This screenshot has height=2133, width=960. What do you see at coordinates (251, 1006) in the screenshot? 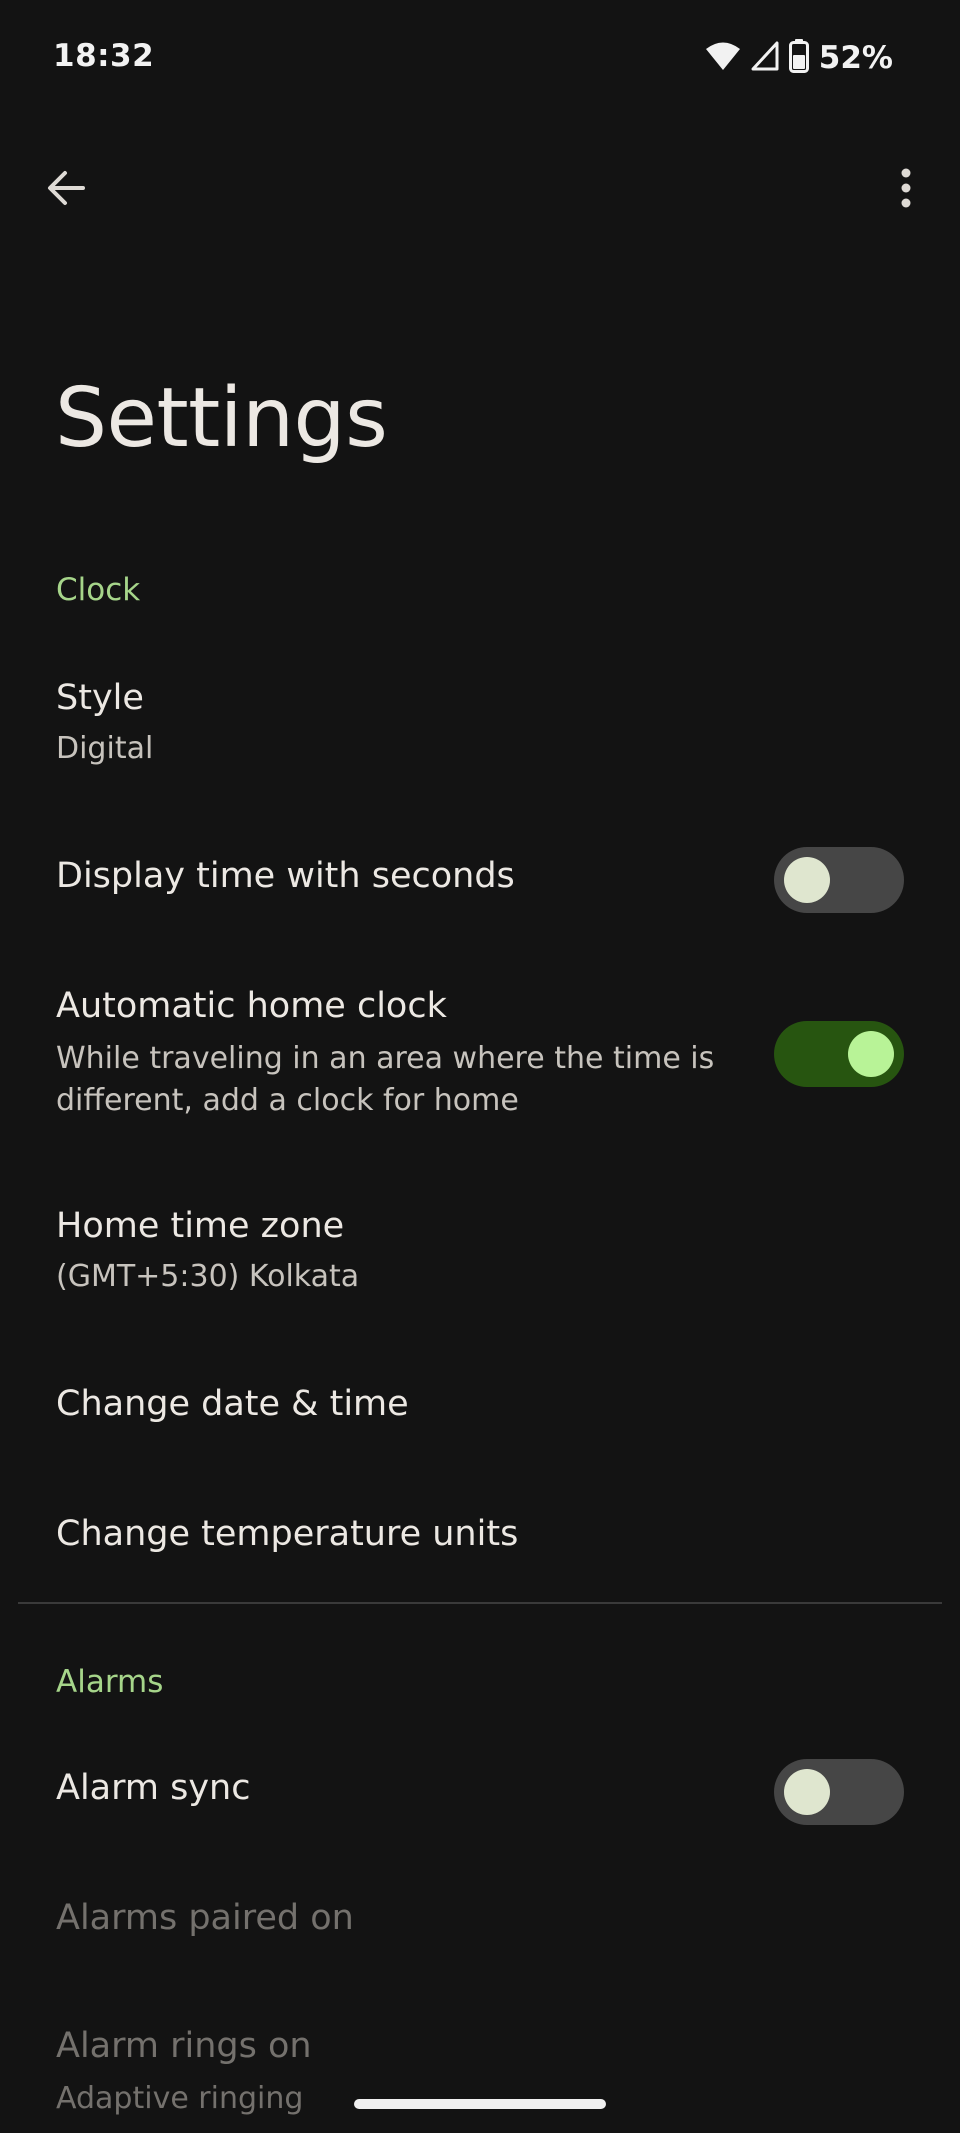
I see `pref-auto-home-clock-title: Automatic home clock` at bounding box center [251, 1006].